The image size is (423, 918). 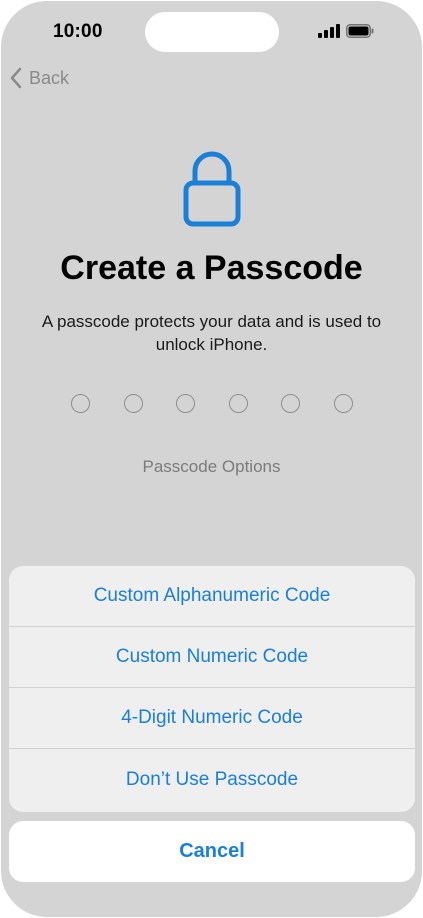 I want to click on chevron-left-icon, so click(x=16, y=78).